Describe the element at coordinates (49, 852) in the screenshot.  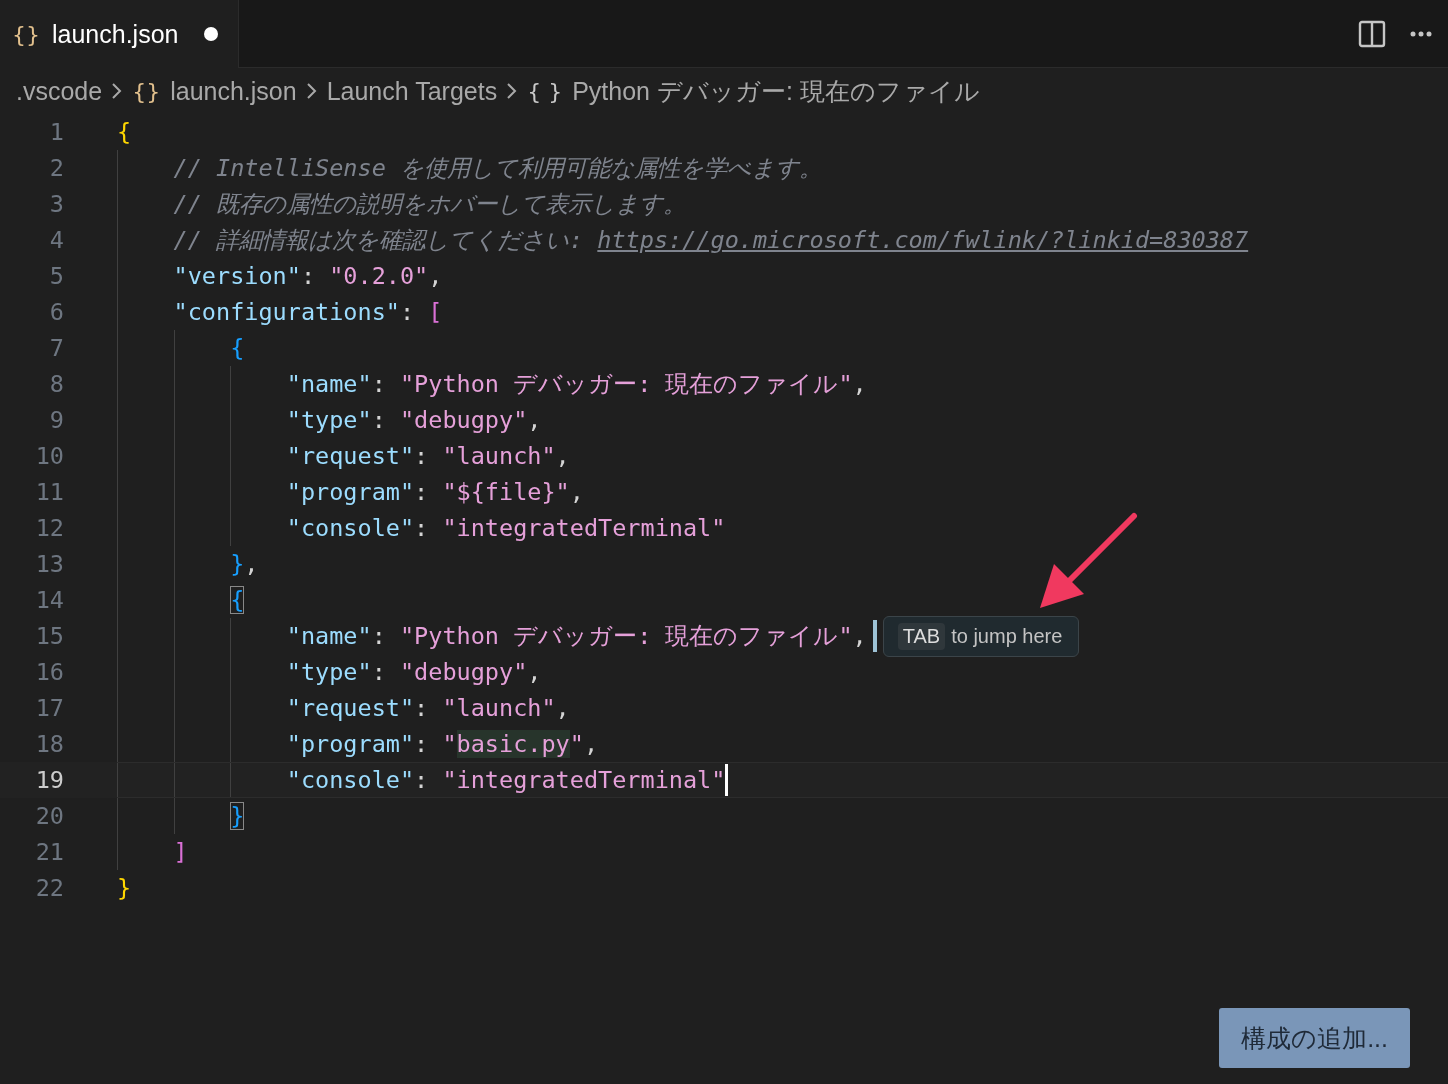
I see `line-number: 21` at that location.